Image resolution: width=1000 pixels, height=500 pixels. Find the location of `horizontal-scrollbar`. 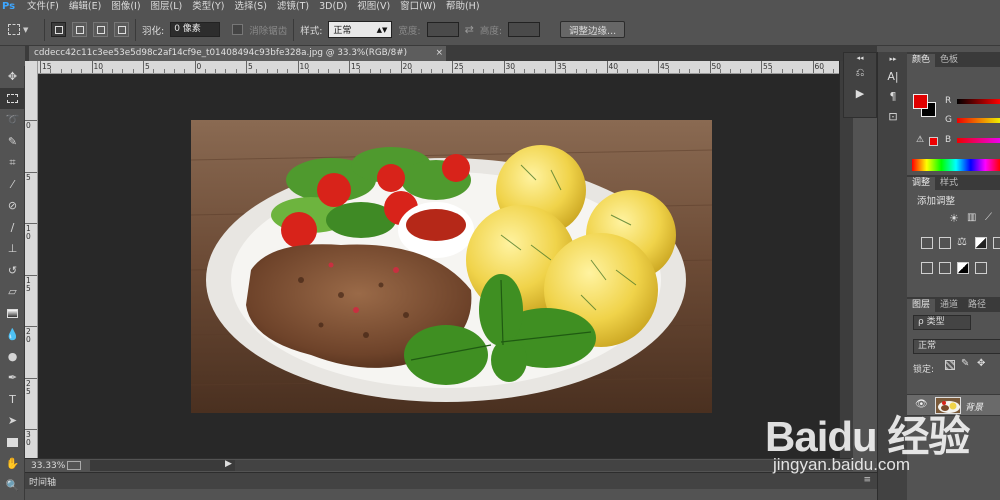

horizontal-scrollbar is located at coordinates (544, 465).